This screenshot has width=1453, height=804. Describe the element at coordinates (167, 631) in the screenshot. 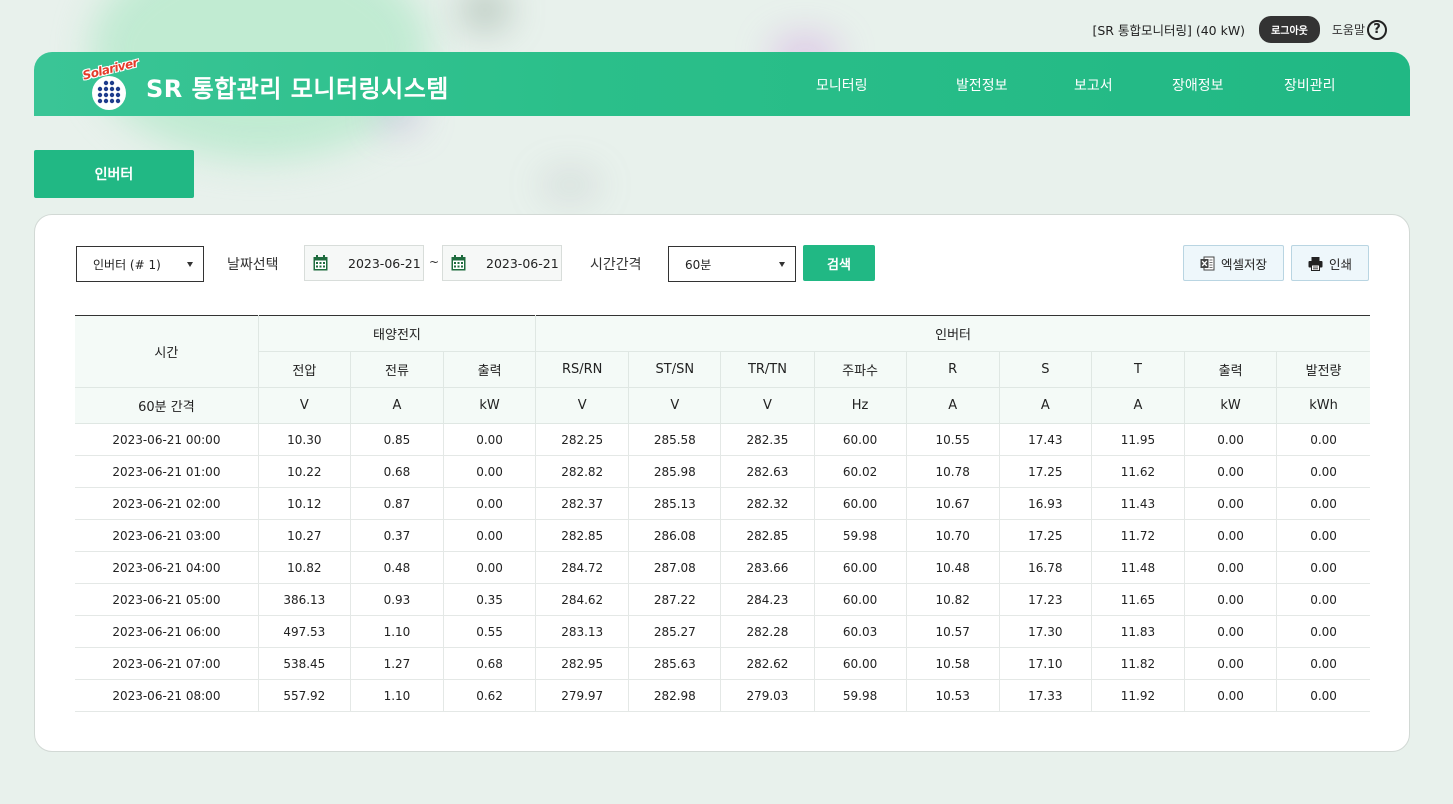

I see `time-cell: 2023-06-21 06:00` at that location.